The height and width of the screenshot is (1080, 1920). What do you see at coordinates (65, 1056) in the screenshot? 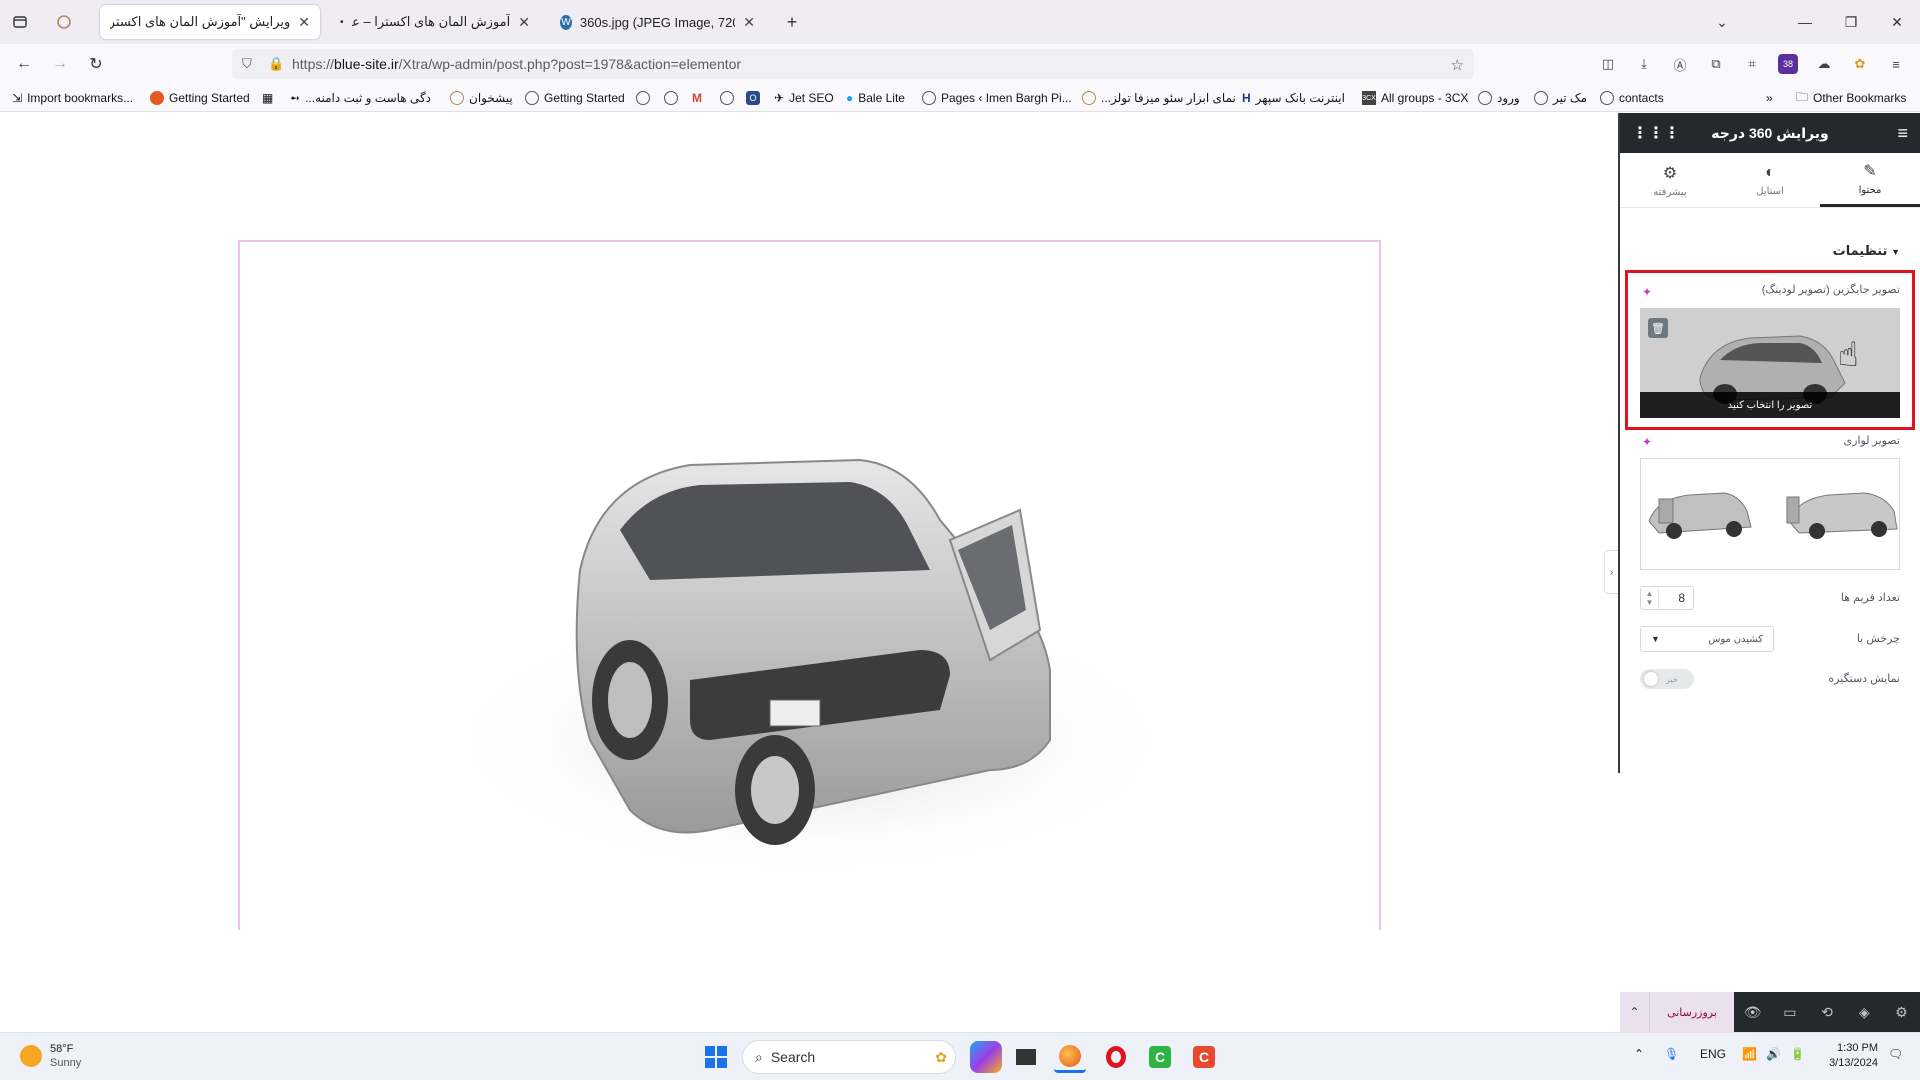
I see `weather-widget: 58°F Sunny` at bounding box center [65, 1056].